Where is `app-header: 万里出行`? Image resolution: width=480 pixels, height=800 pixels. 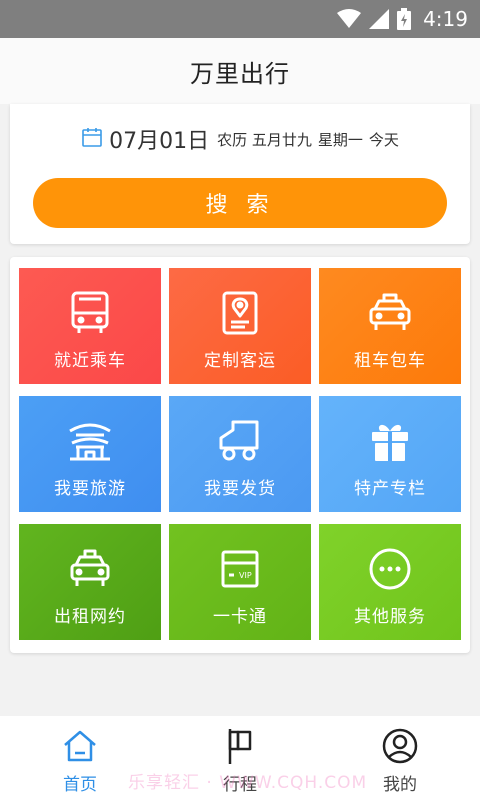 app-header: 万里出行 is located at coordinates (240, 71).